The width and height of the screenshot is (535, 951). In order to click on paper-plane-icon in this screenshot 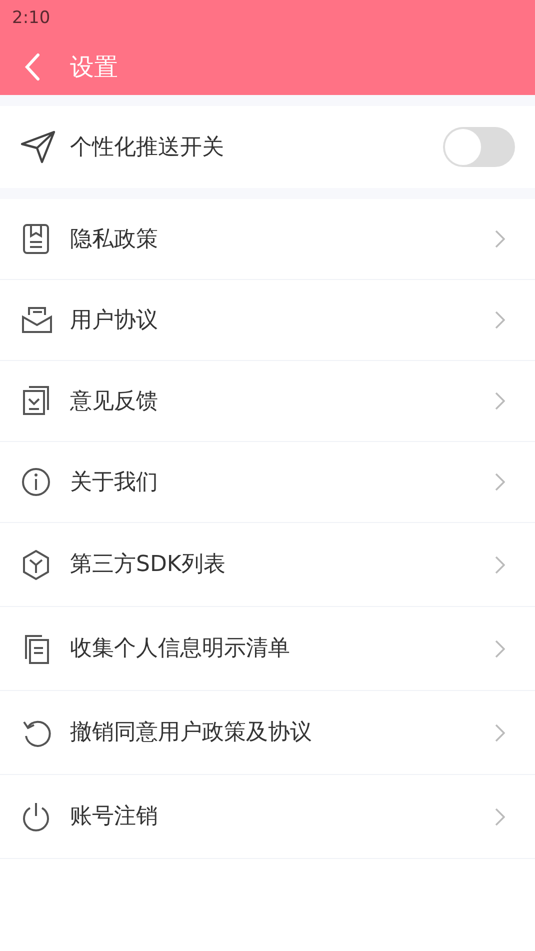, I will do `click(38, 147)`.